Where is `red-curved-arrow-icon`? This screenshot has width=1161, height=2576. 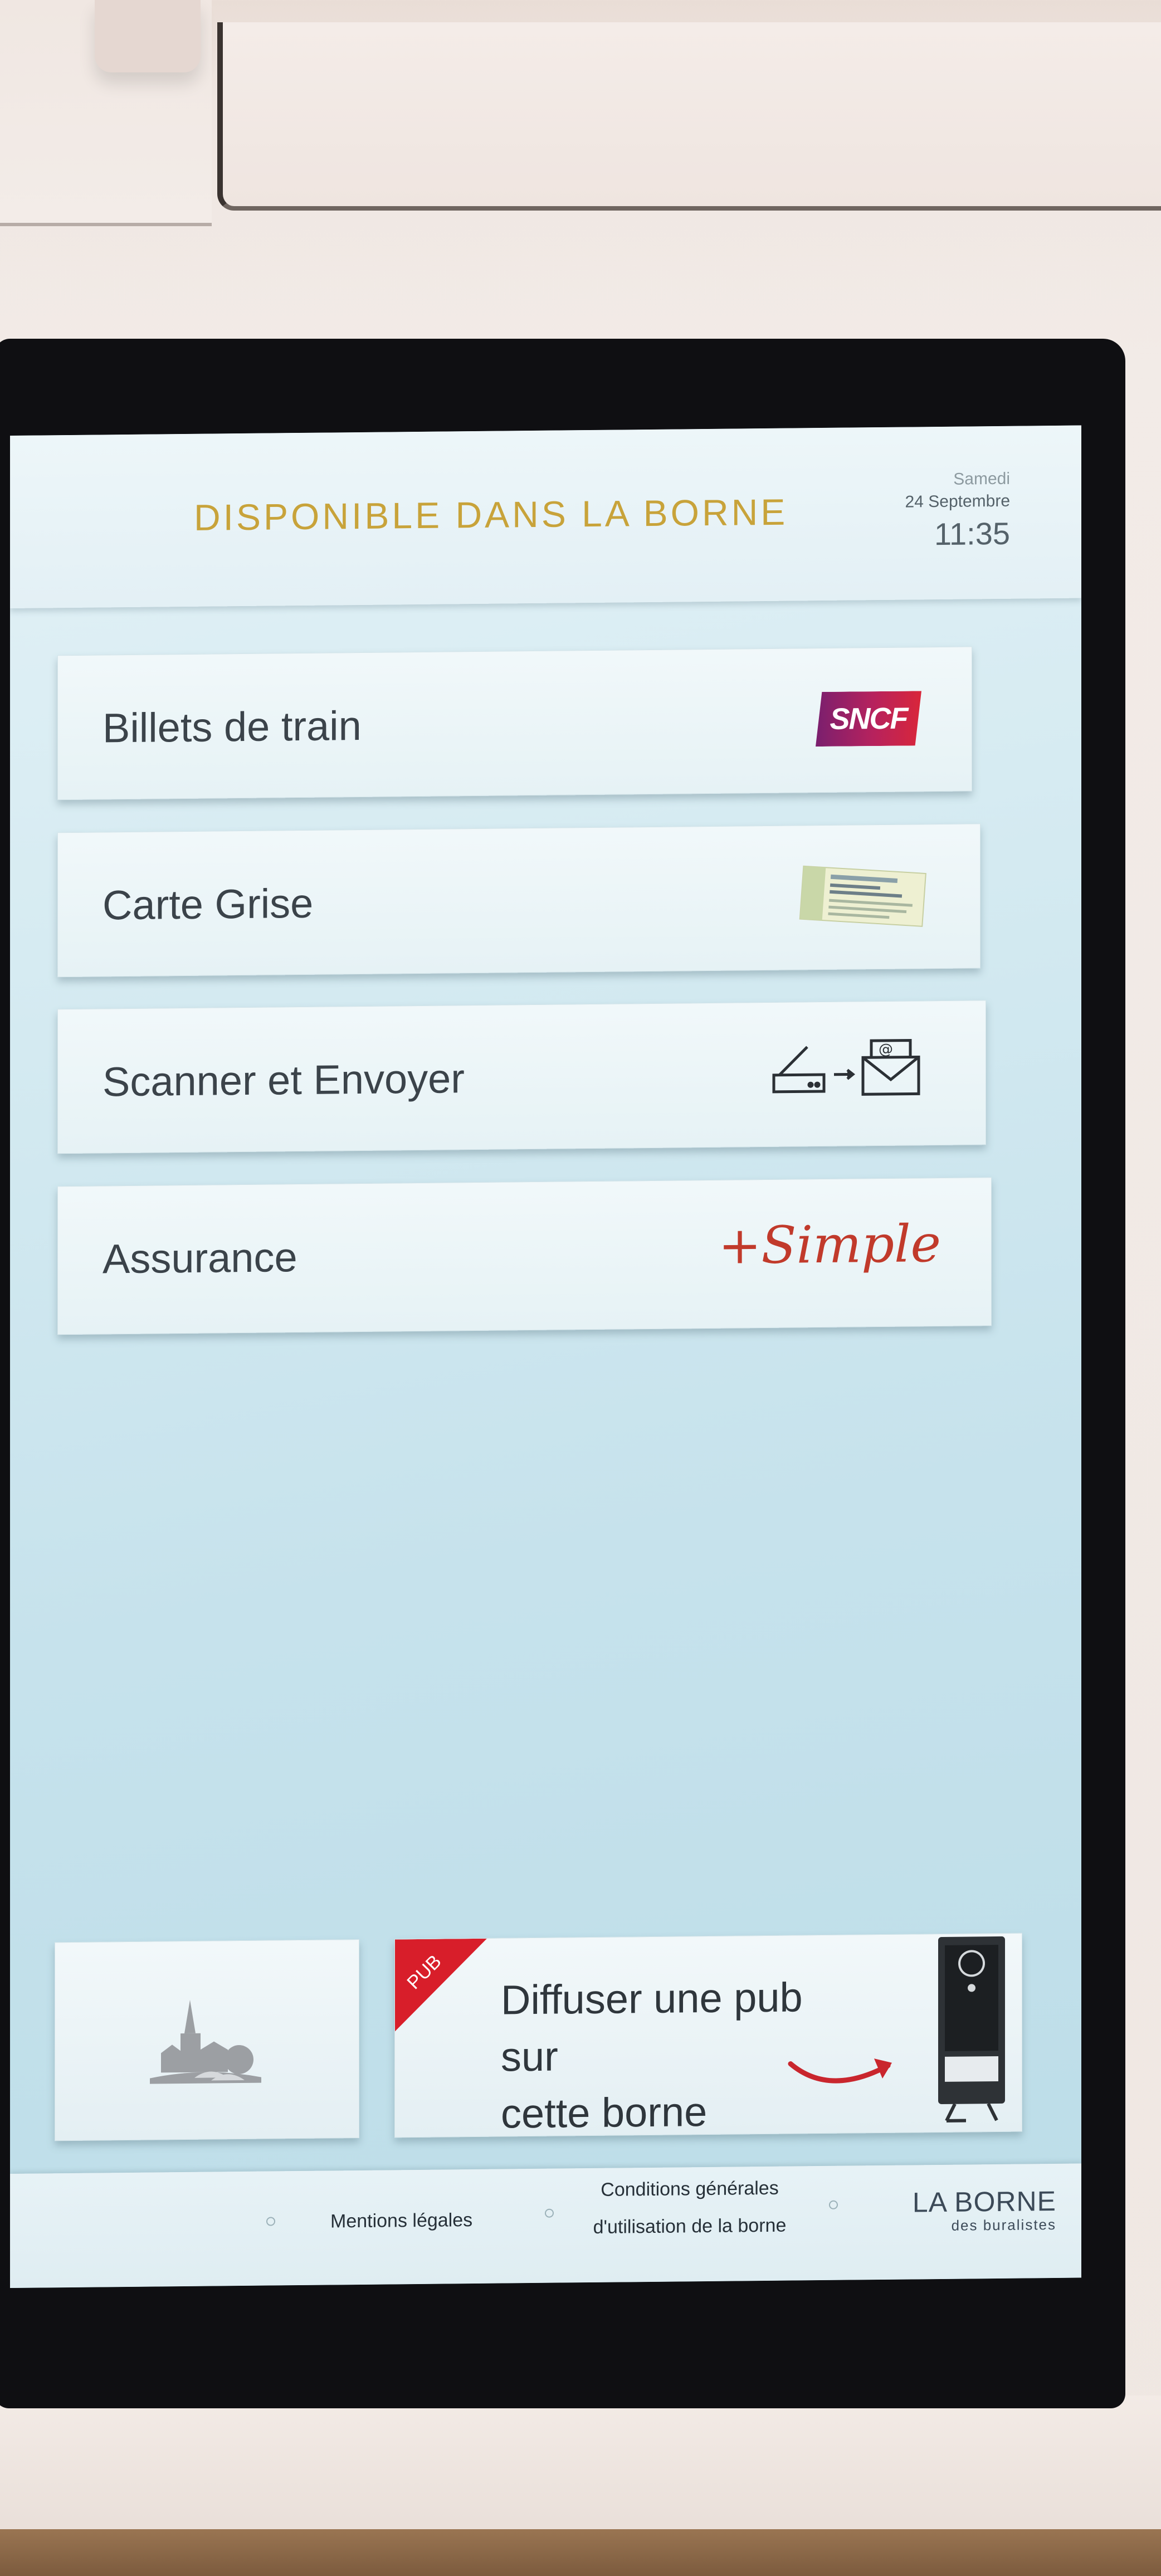
red-curved-arrow-icon is located at coordinates (840, 2073).